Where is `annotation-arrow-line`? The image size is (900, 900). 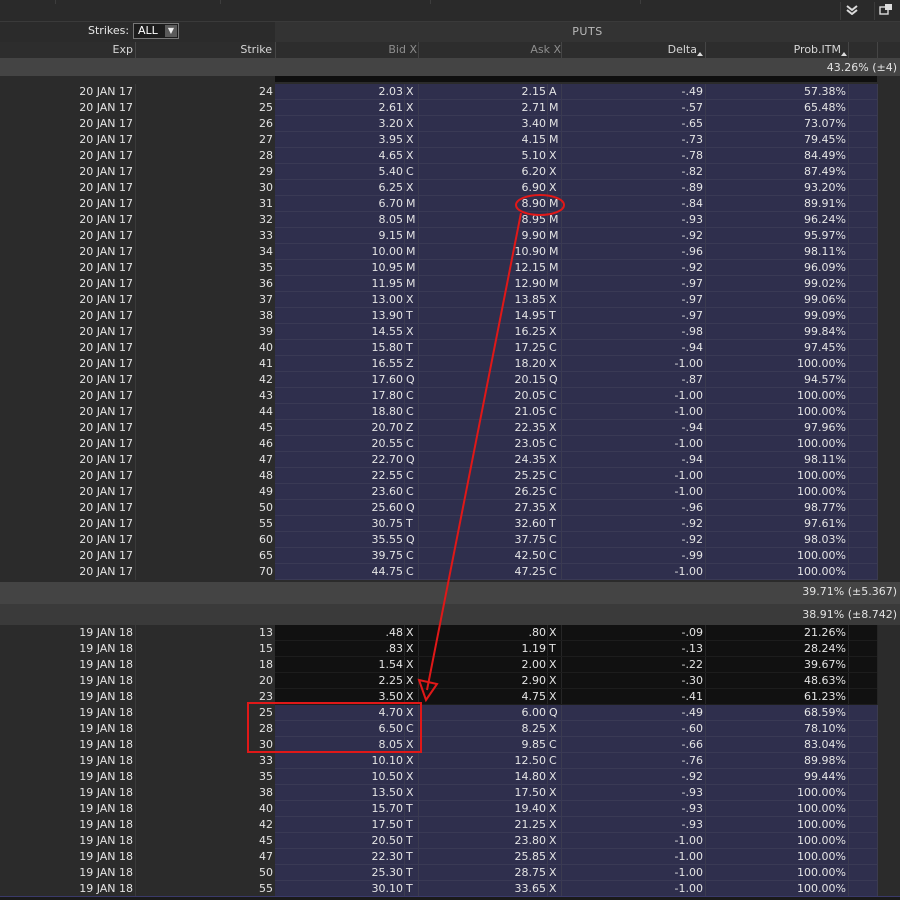
annotation-arrow-line is located at coordinates (474, 451).